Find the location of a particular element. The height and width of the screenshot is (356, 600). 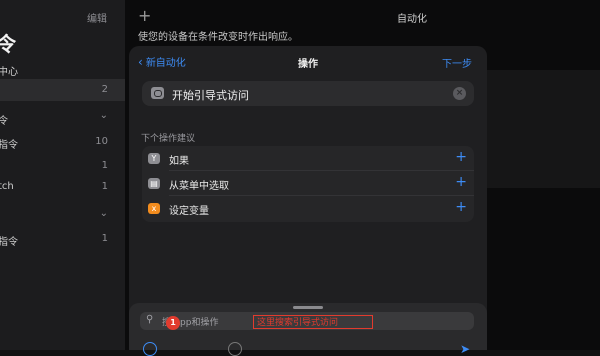

background-card is located at coordinates (543, 129).